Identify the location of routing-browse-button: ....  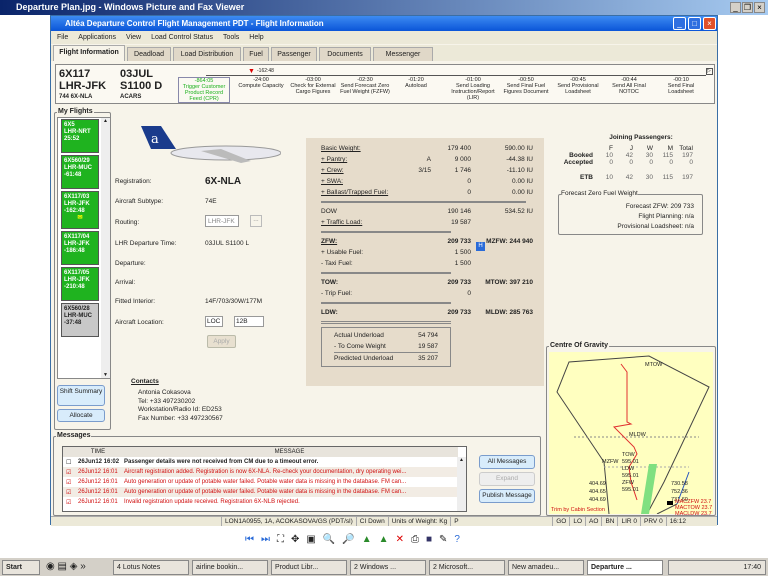
(256, 221).